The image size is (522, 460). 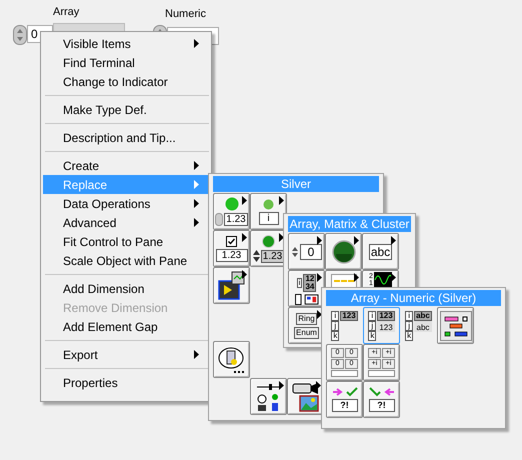 What do you see at coordinates (66, 12) in the screenshot?
I see `control-label: Array` at bounding box center [66, 12].